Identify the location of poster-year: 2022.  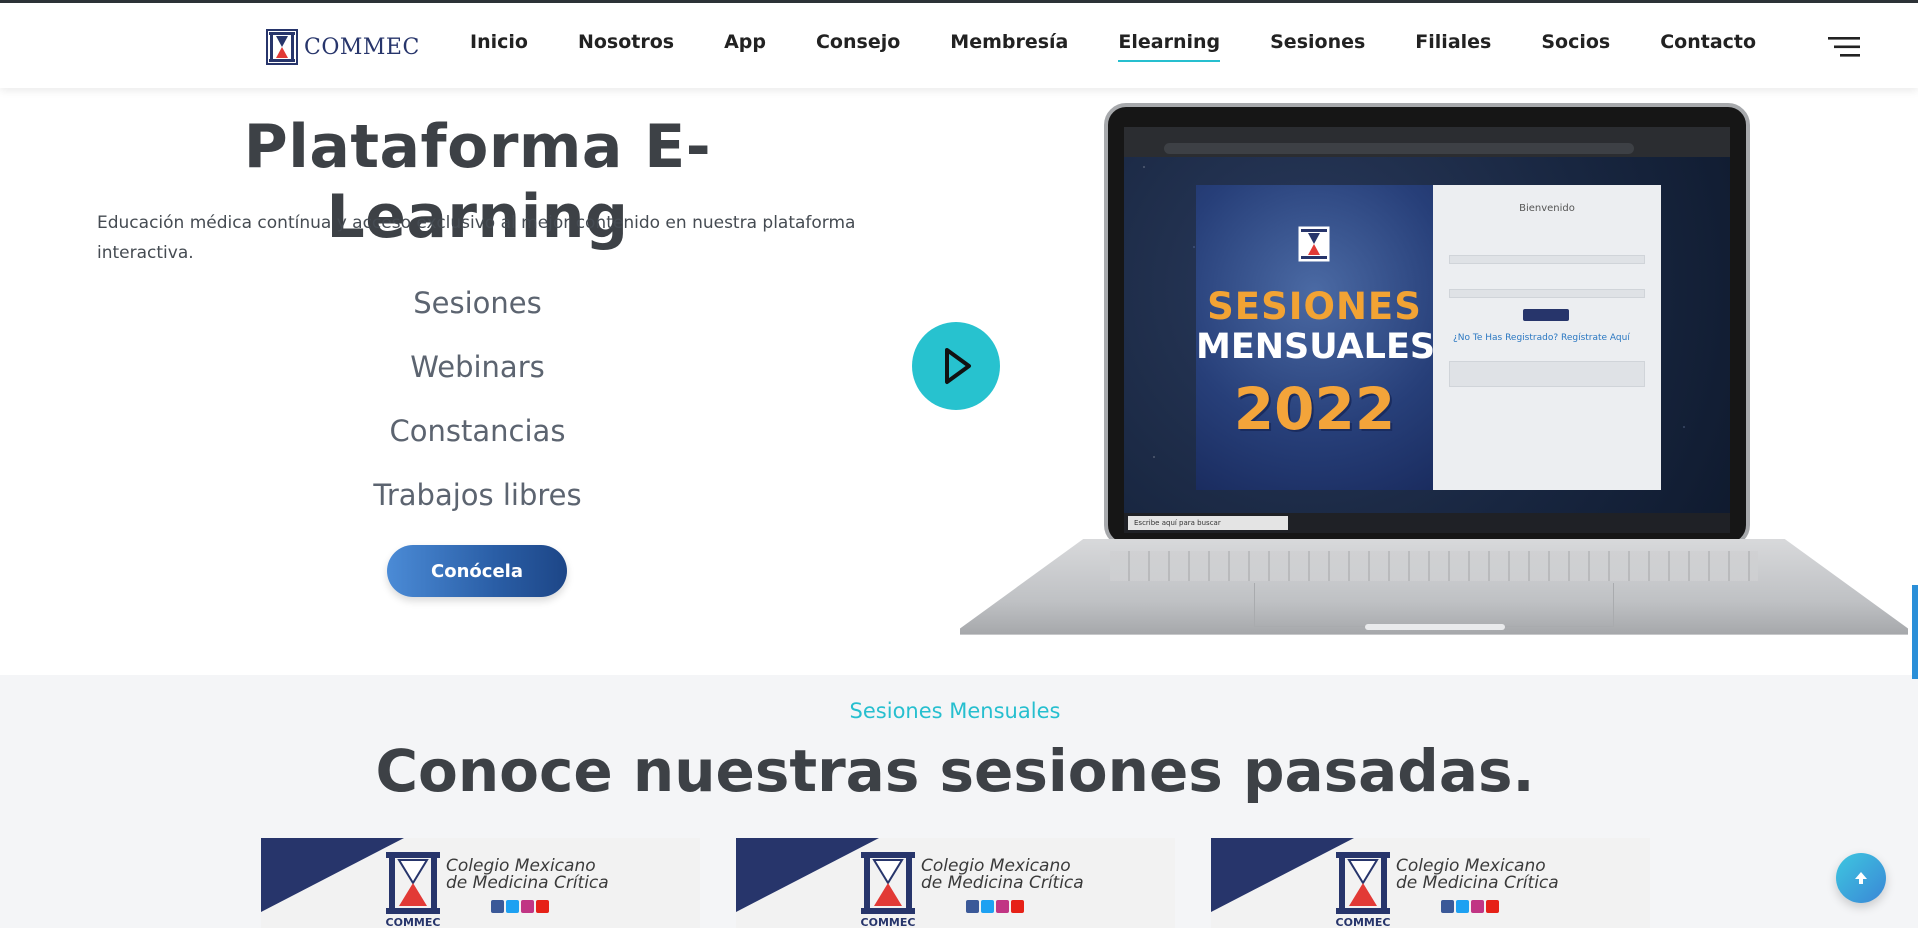
(1314, 409).